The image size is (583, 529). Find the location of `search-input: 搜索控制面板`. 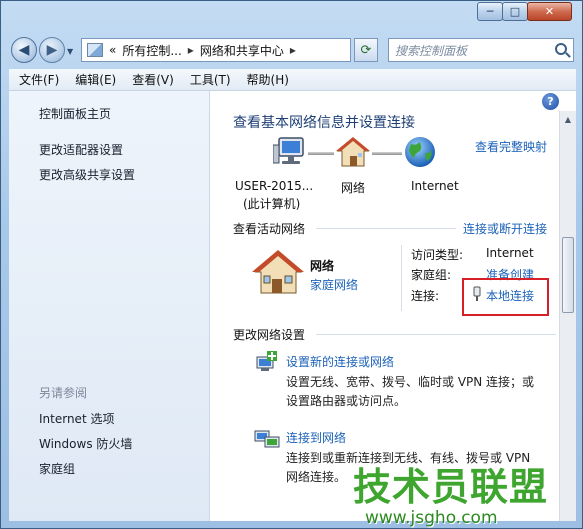

search-input: 搜索控制面板 is located at coordinates (481, 50).